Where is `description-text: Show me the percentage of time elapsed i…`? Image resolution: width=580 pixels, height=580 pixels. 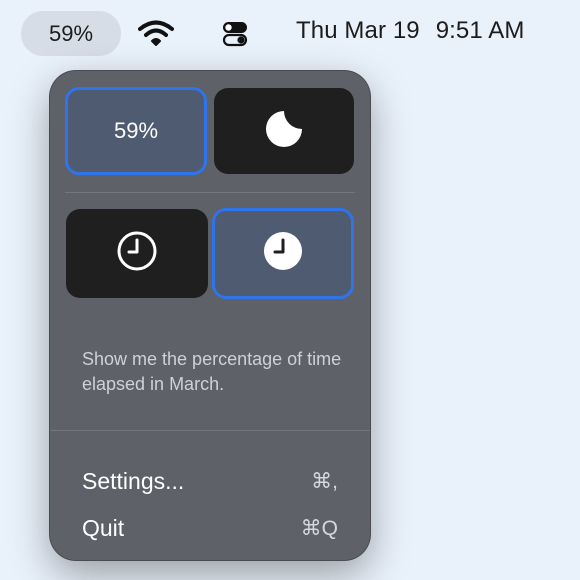
description-text: Show me the percentage of time elapsed i… is located at coordinates (212, 371).